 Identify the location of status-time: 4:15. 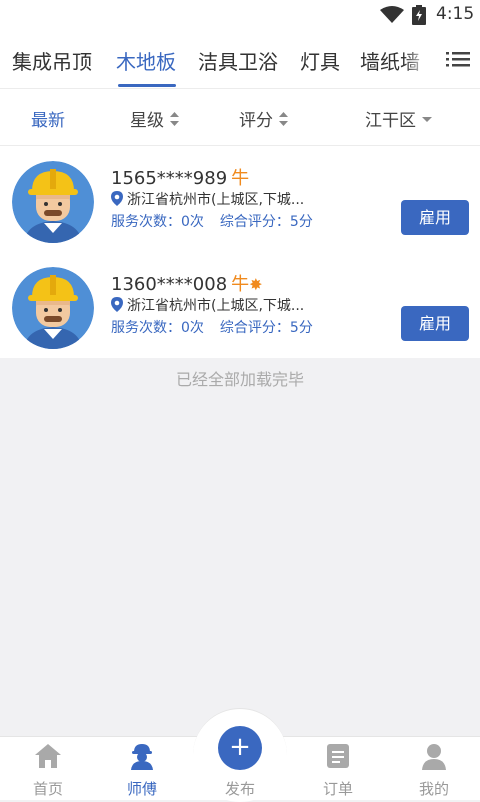
(455, 14).